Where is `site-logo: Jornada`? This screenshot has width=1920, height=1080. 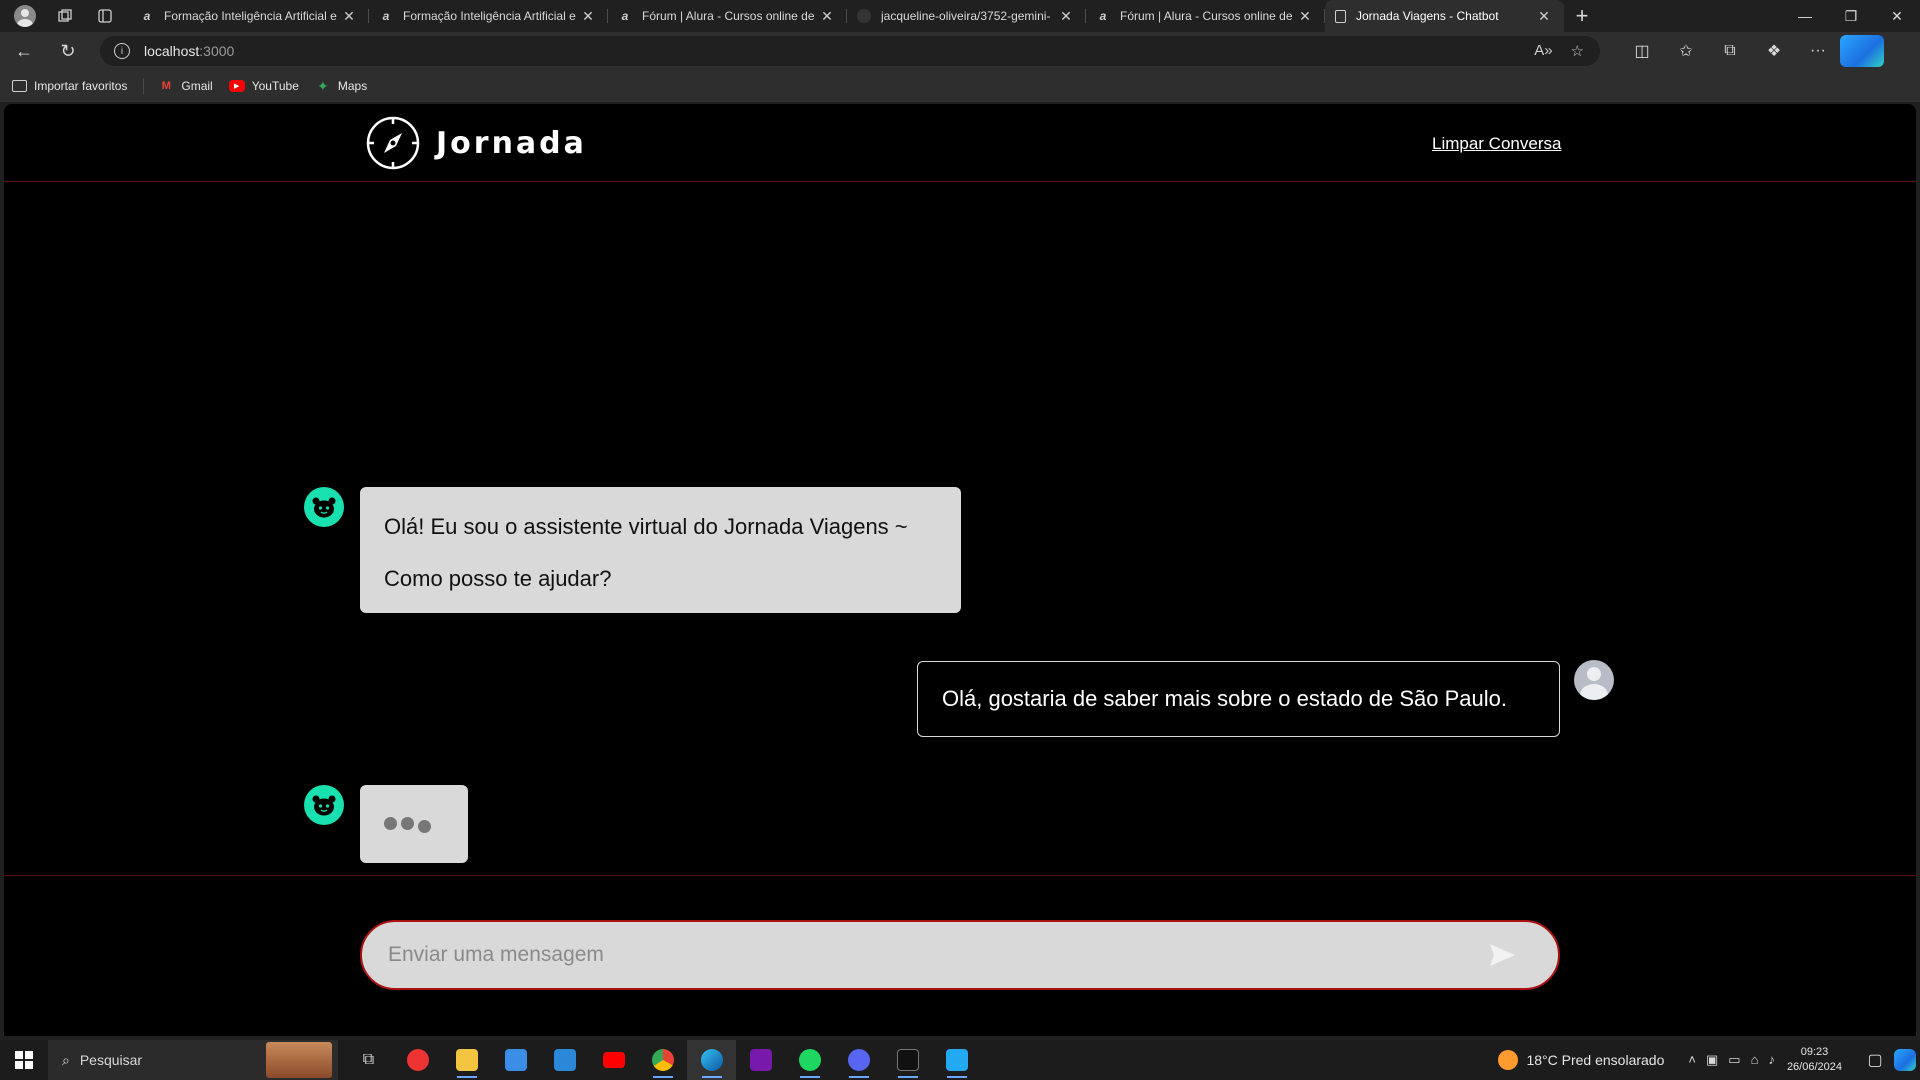 site-logo: Jornada is located at coordinates (476, 143).